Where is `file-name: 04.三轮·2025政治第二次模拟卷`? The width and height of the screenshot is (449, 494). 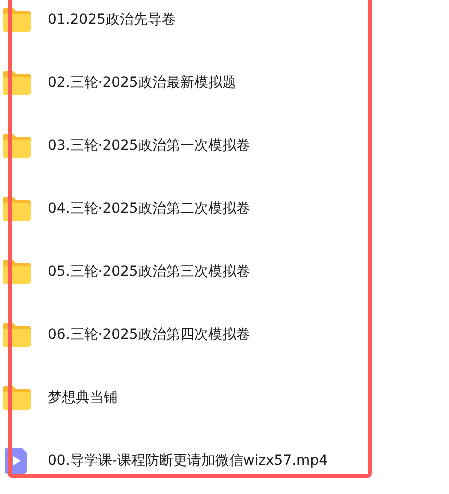 file-name: 04.三轮·2025政治第二次模拟卷 is located at coordinates (149, 209).